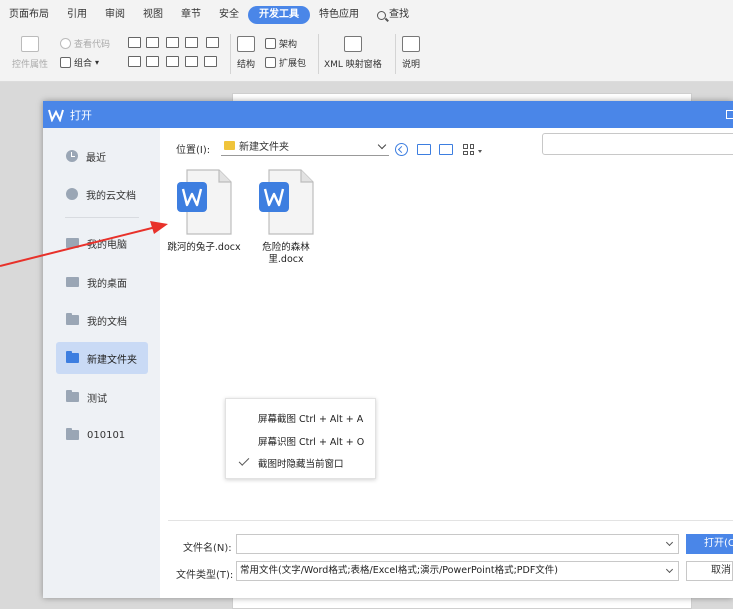 The image size is (733, 609). What do you see at coordinates (210, 61) in the screenshot?
I see `more-controls-icon` at bounding box center [210, 61].